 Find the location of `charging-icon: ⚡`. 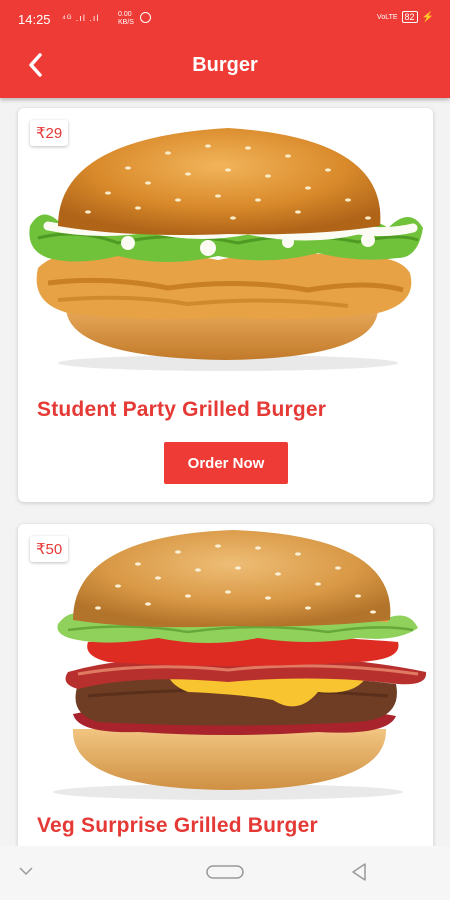

charging-icon: ⚡ is located at coordinates (427, 17).